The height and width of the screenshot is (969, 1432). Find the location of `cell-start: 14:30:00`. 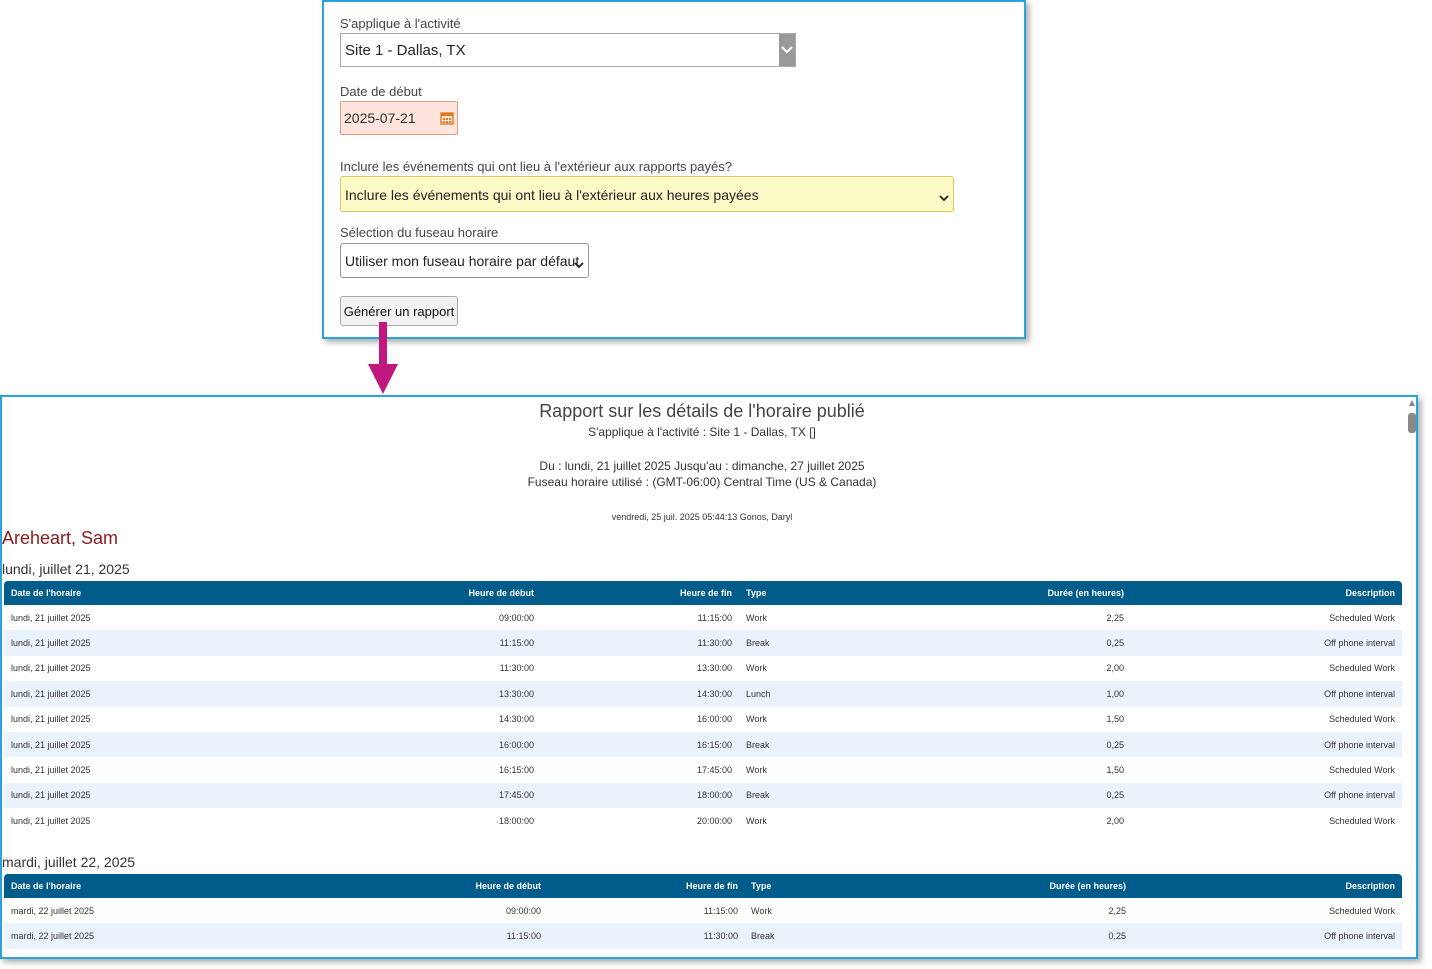

cell-start: 14:30:00 is located at coordinates (516, 719).